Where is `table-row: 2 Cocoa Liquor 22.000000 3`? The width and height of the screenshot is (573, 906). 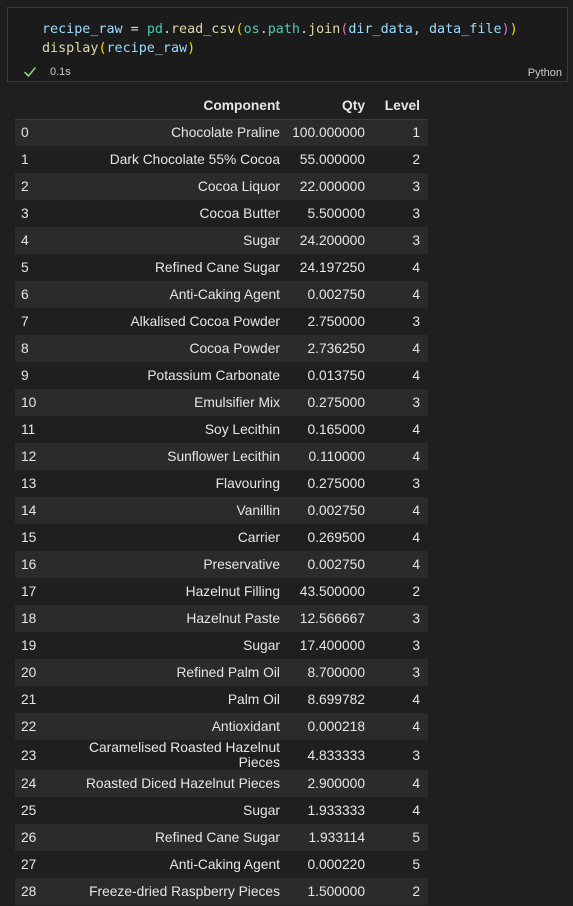
table-row: 2 Cocoa Liquor 22.000000 3 is located at coordinates (221, 186).